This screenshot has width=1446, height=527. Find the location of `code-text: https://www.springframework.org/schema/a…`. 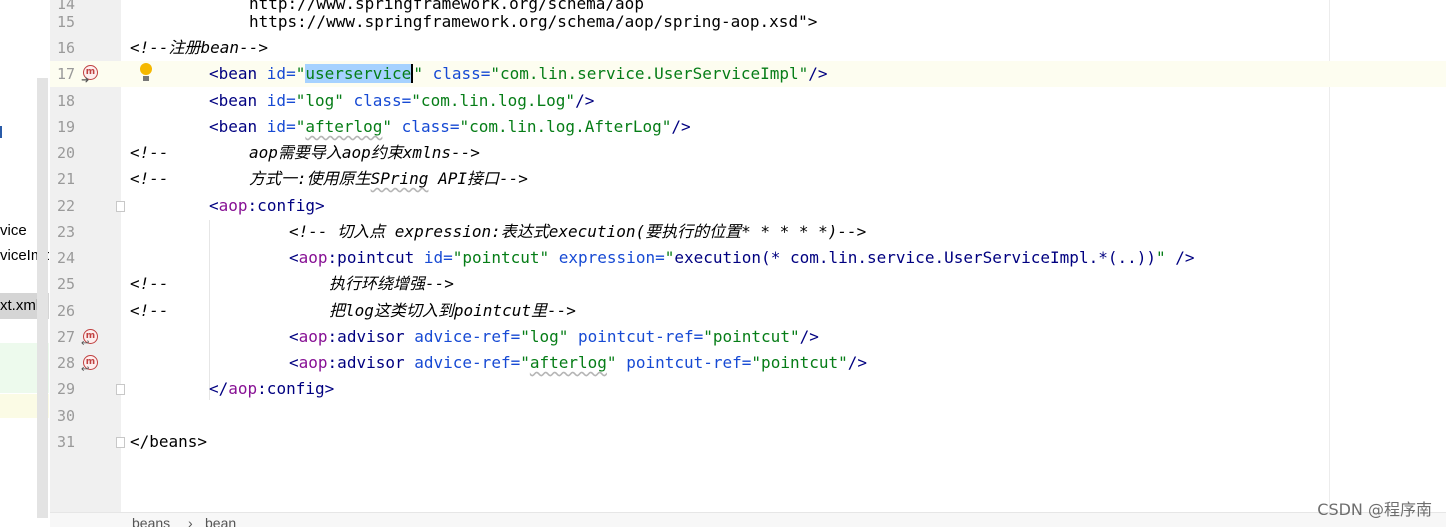

code-text: https://www.springframework.org/schema/a… is located at coordinates (533, 21).